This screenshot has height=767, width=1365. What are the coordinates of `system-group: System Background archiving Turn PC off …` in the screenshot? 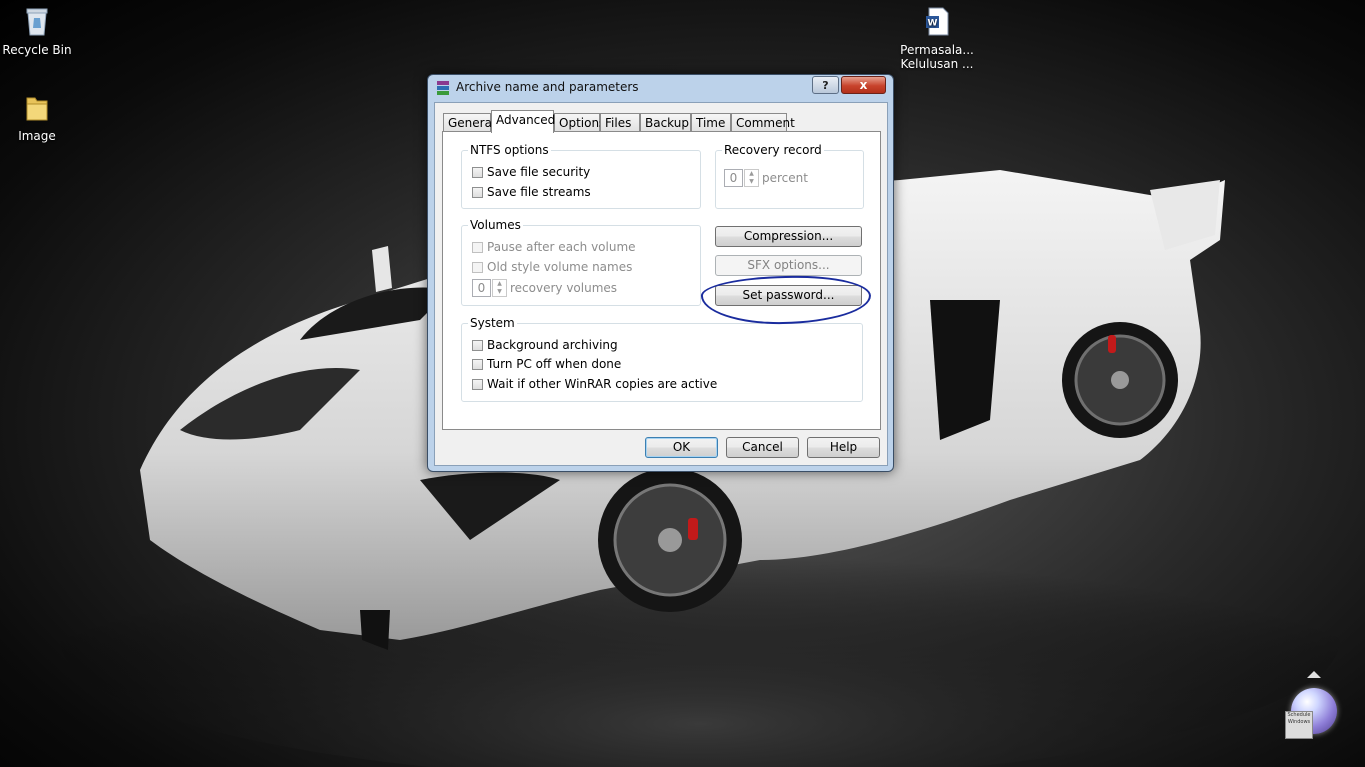 It's located at (662, 359).